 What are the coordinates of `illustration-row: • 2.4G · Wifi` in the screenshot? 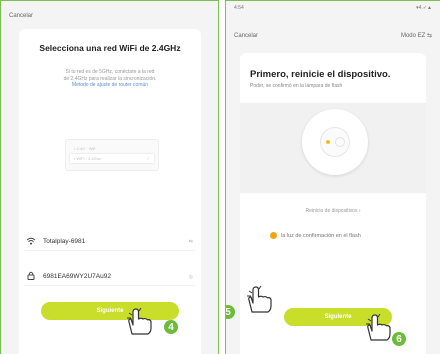 It's located at (112, 148).